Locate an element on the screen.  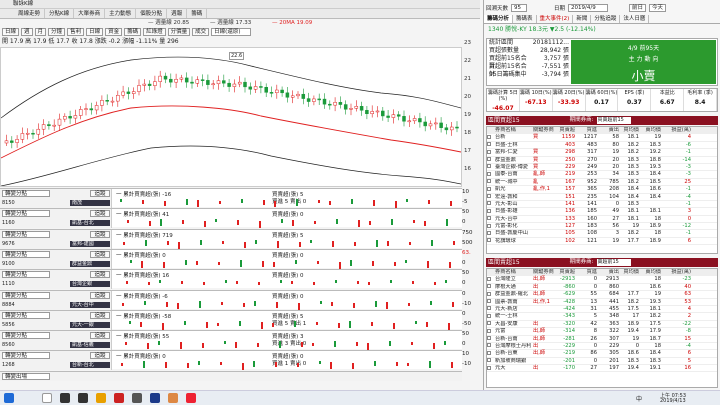
buy-row: 元大-彰山 141 141 0 18.3 -1 is located at coordinates (602, 205).